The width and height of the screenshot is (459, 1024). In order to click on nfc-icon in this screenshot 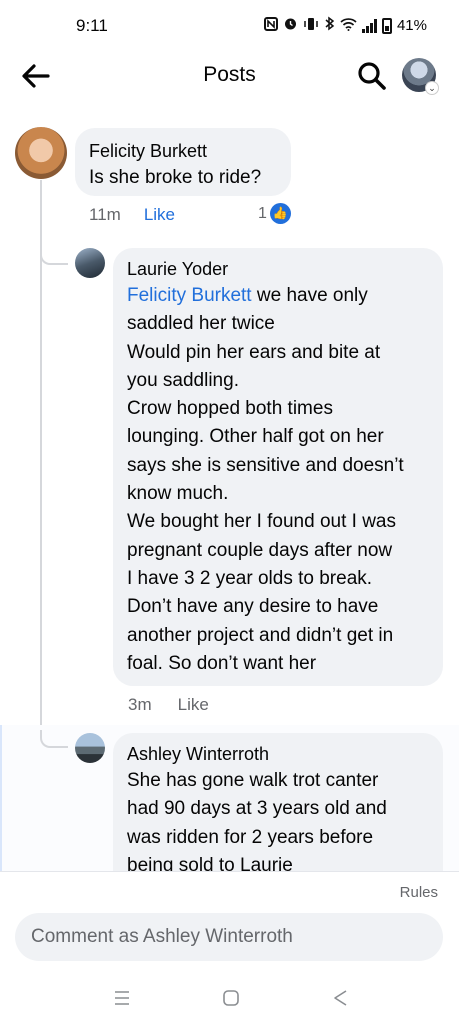, I will do `click(270, 25)`.